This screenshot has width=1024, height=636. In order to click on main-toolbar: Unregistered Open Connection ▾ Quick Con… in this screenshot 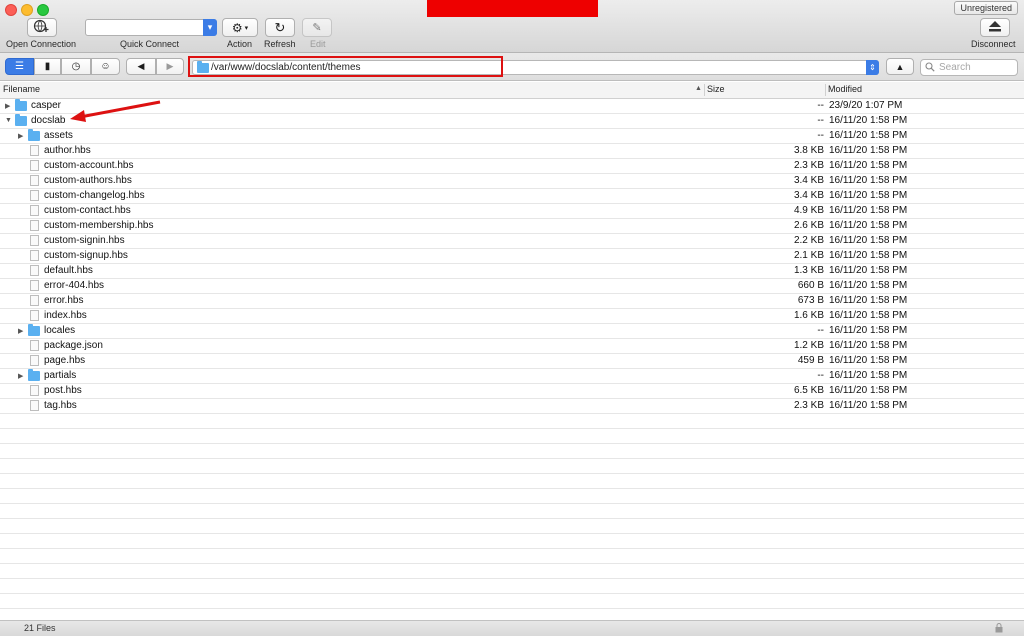, I will do `click(512, 26)`.